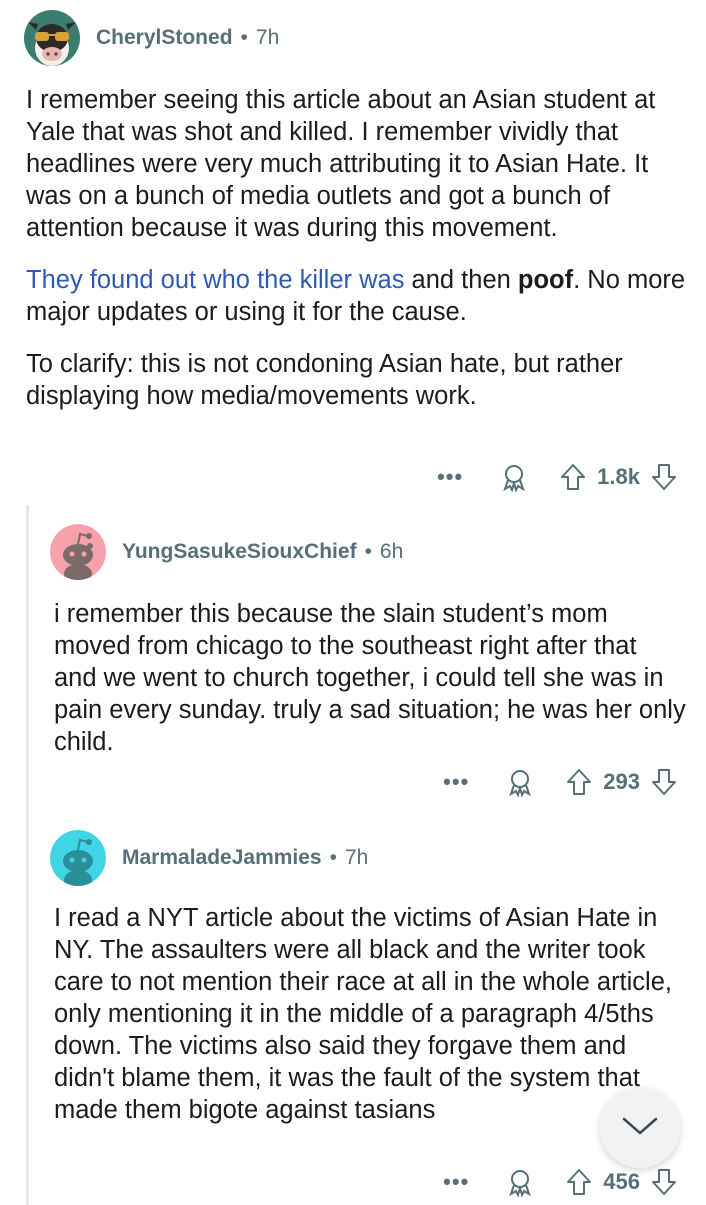 This screenshot has width=706, height=1205. I want to click on snoo-avatar-teal-icon, so click(78, 858).